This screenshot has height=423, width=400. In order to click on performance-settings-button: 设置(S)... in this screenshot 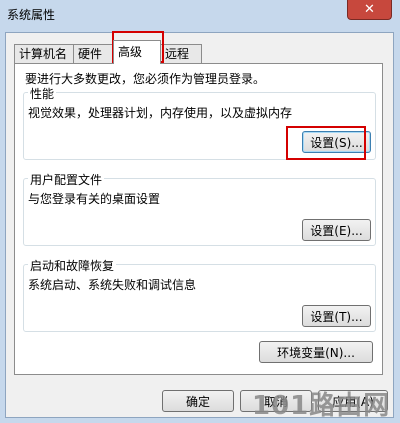, I will do `click(336, 142)`.